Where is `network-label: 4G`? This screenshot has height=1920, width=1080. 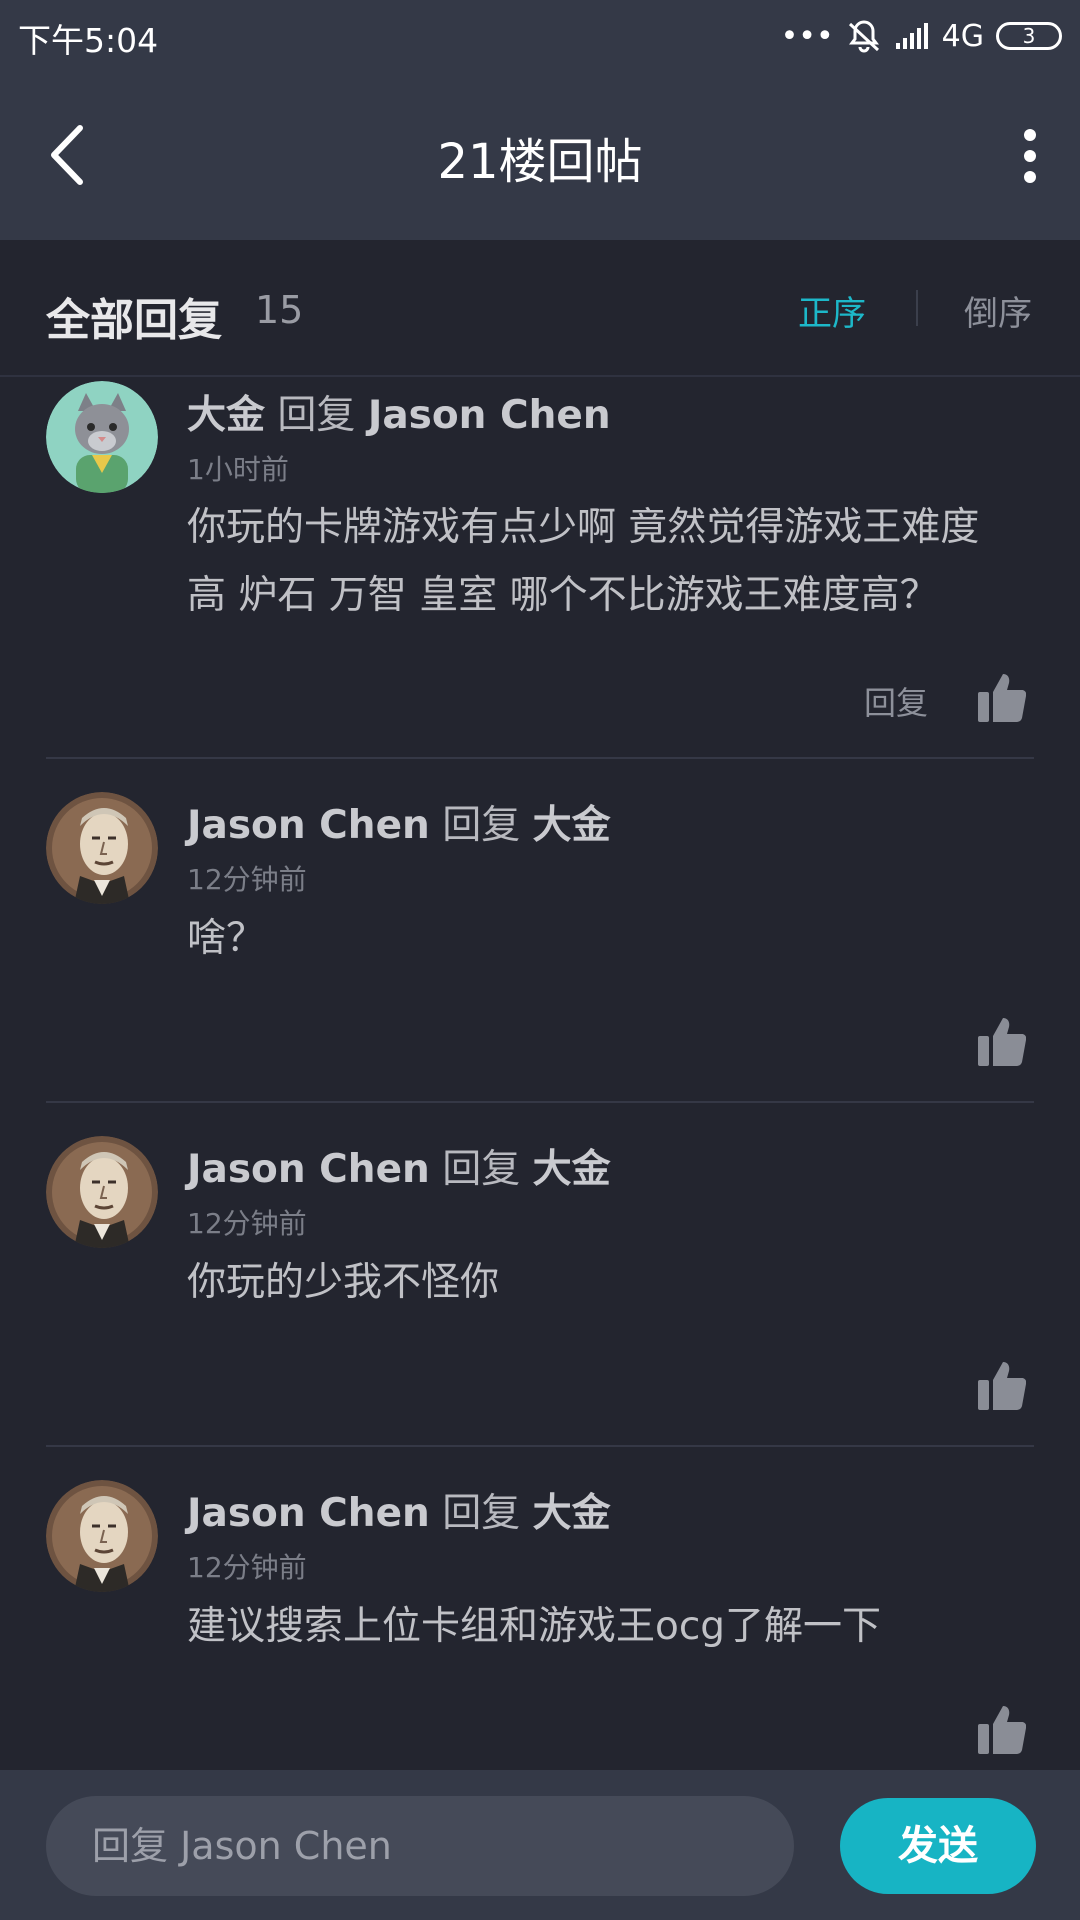
network-label: 4G is located at coordinates (962, 36).